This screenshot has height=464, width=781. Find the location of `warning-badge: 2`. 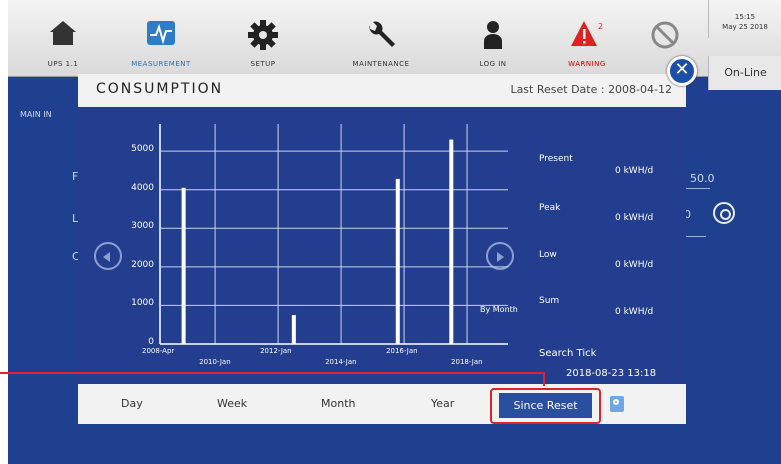

warning-badge: 2 is located at coordinates (600, 26).